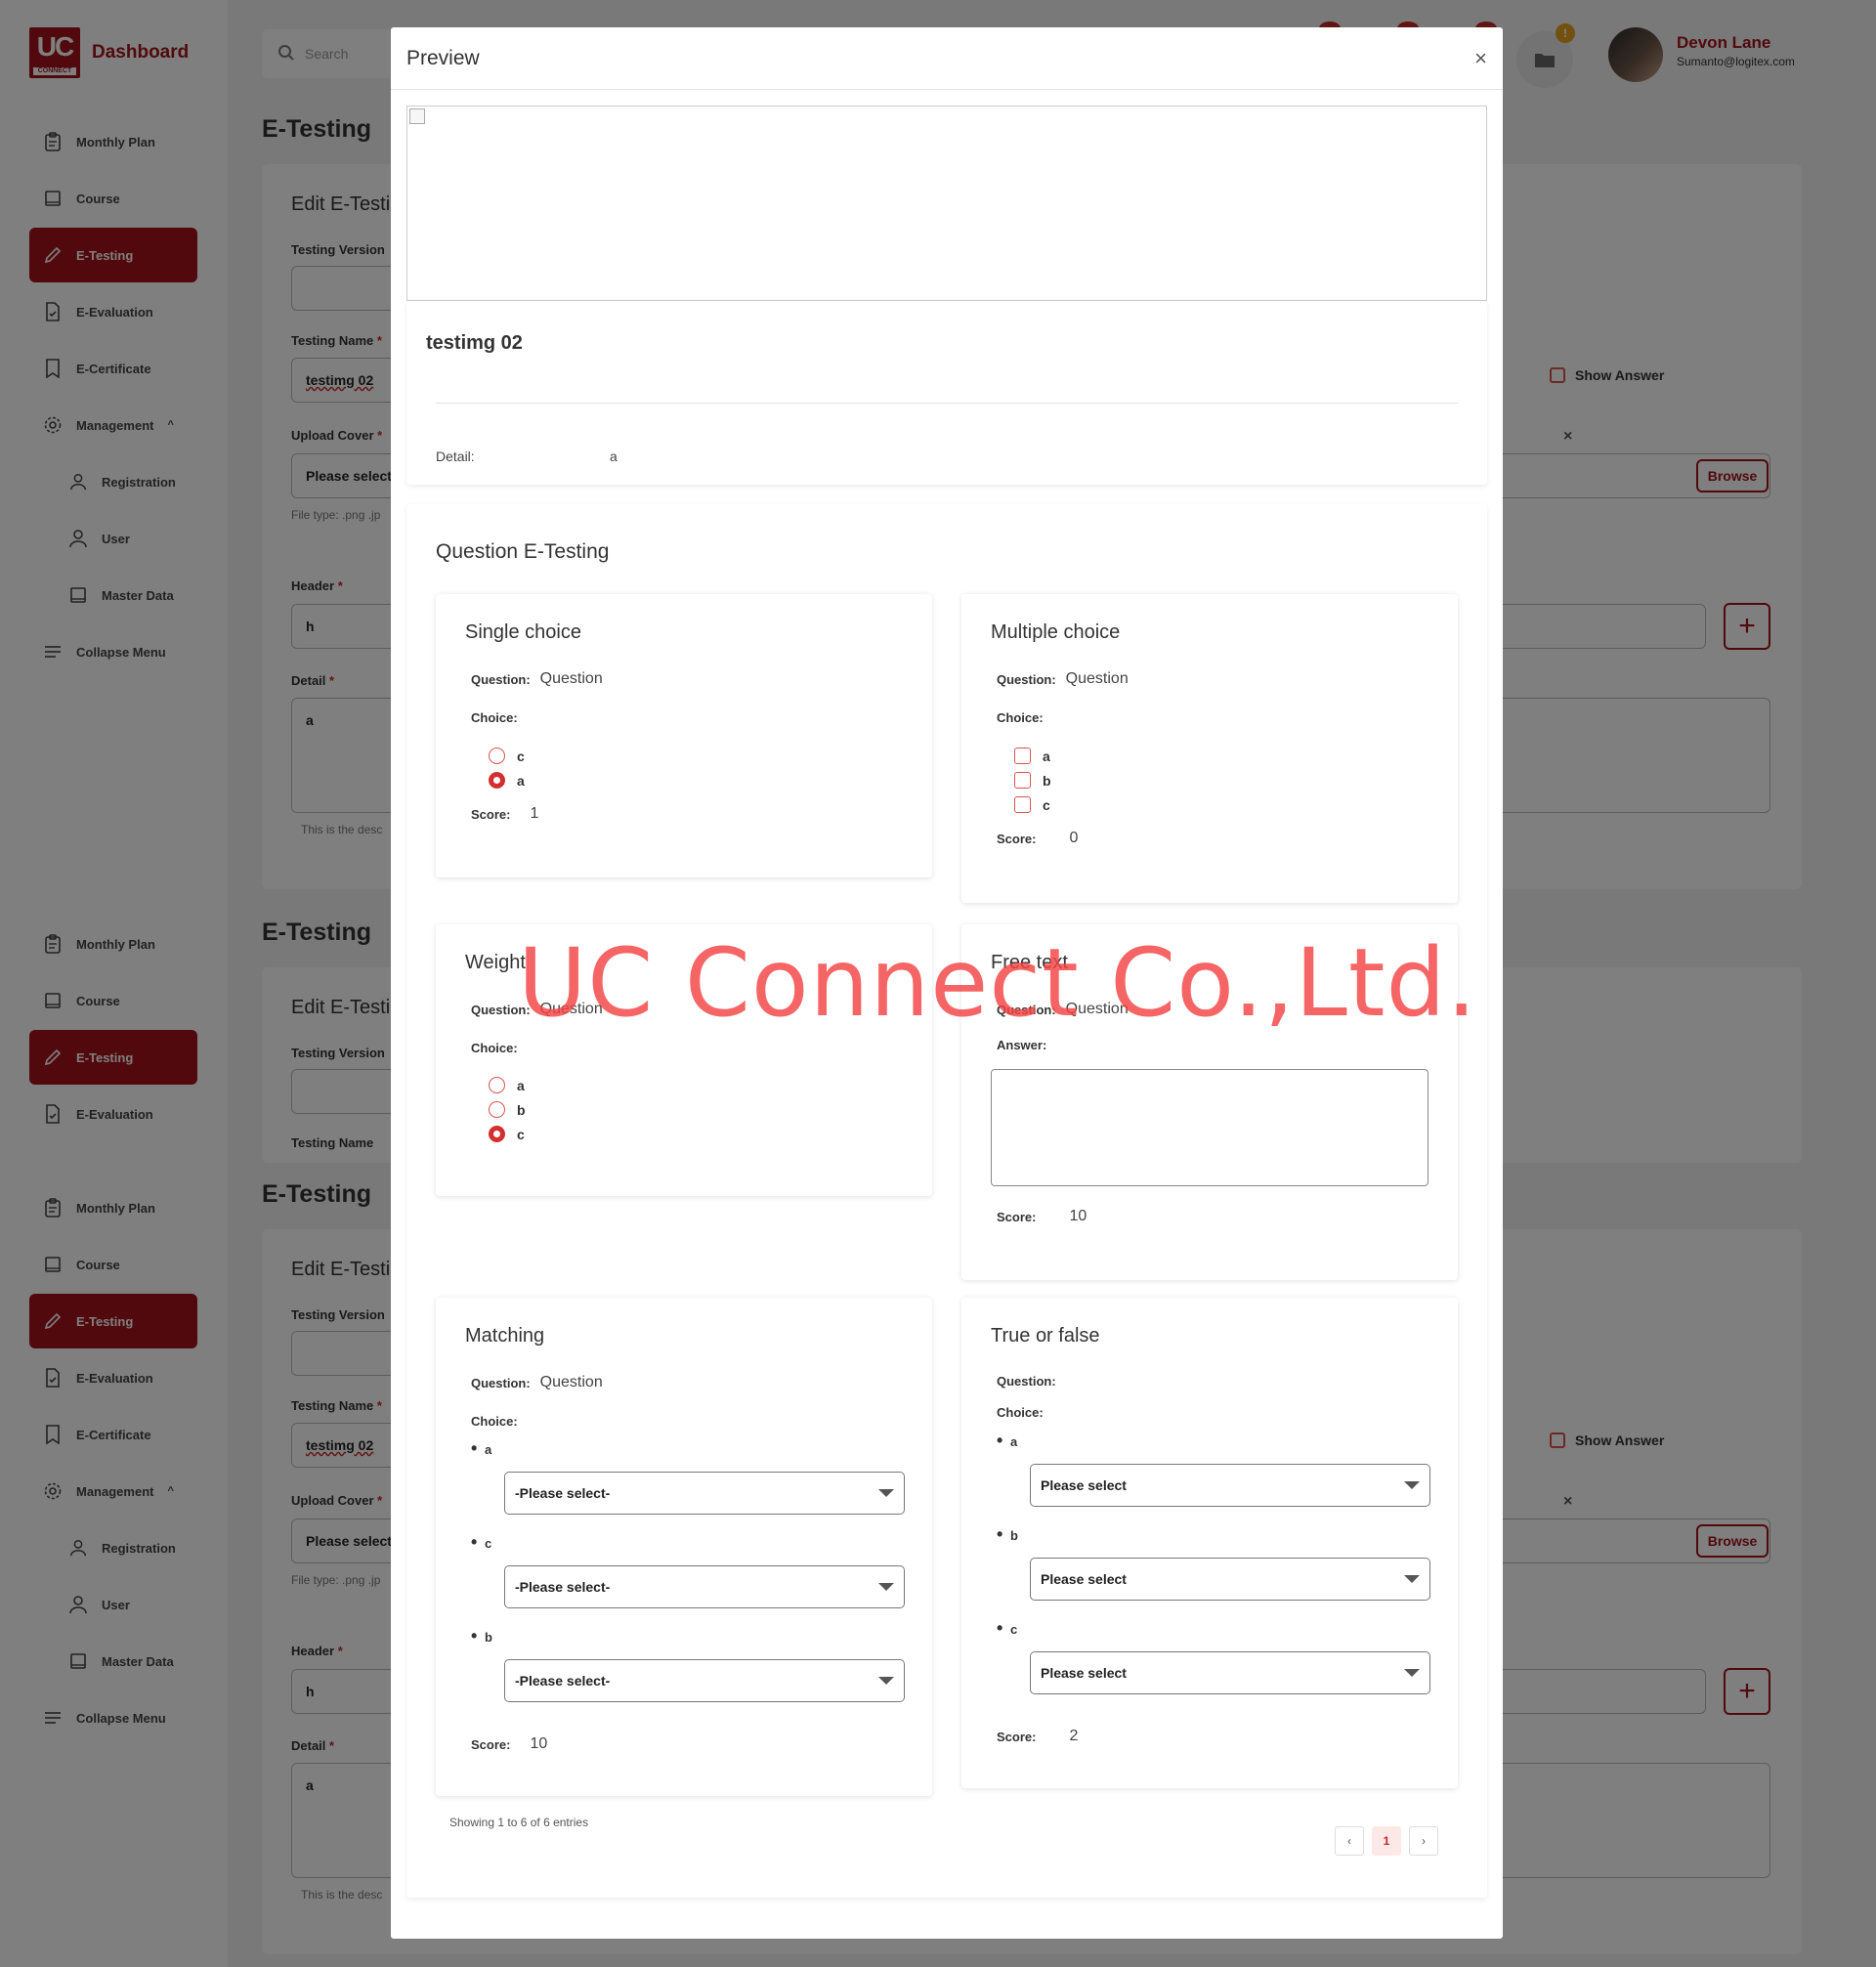  Describe the element at coordinates (1074, 1736) in the screenshot. I see `score-value: 2` at that location.